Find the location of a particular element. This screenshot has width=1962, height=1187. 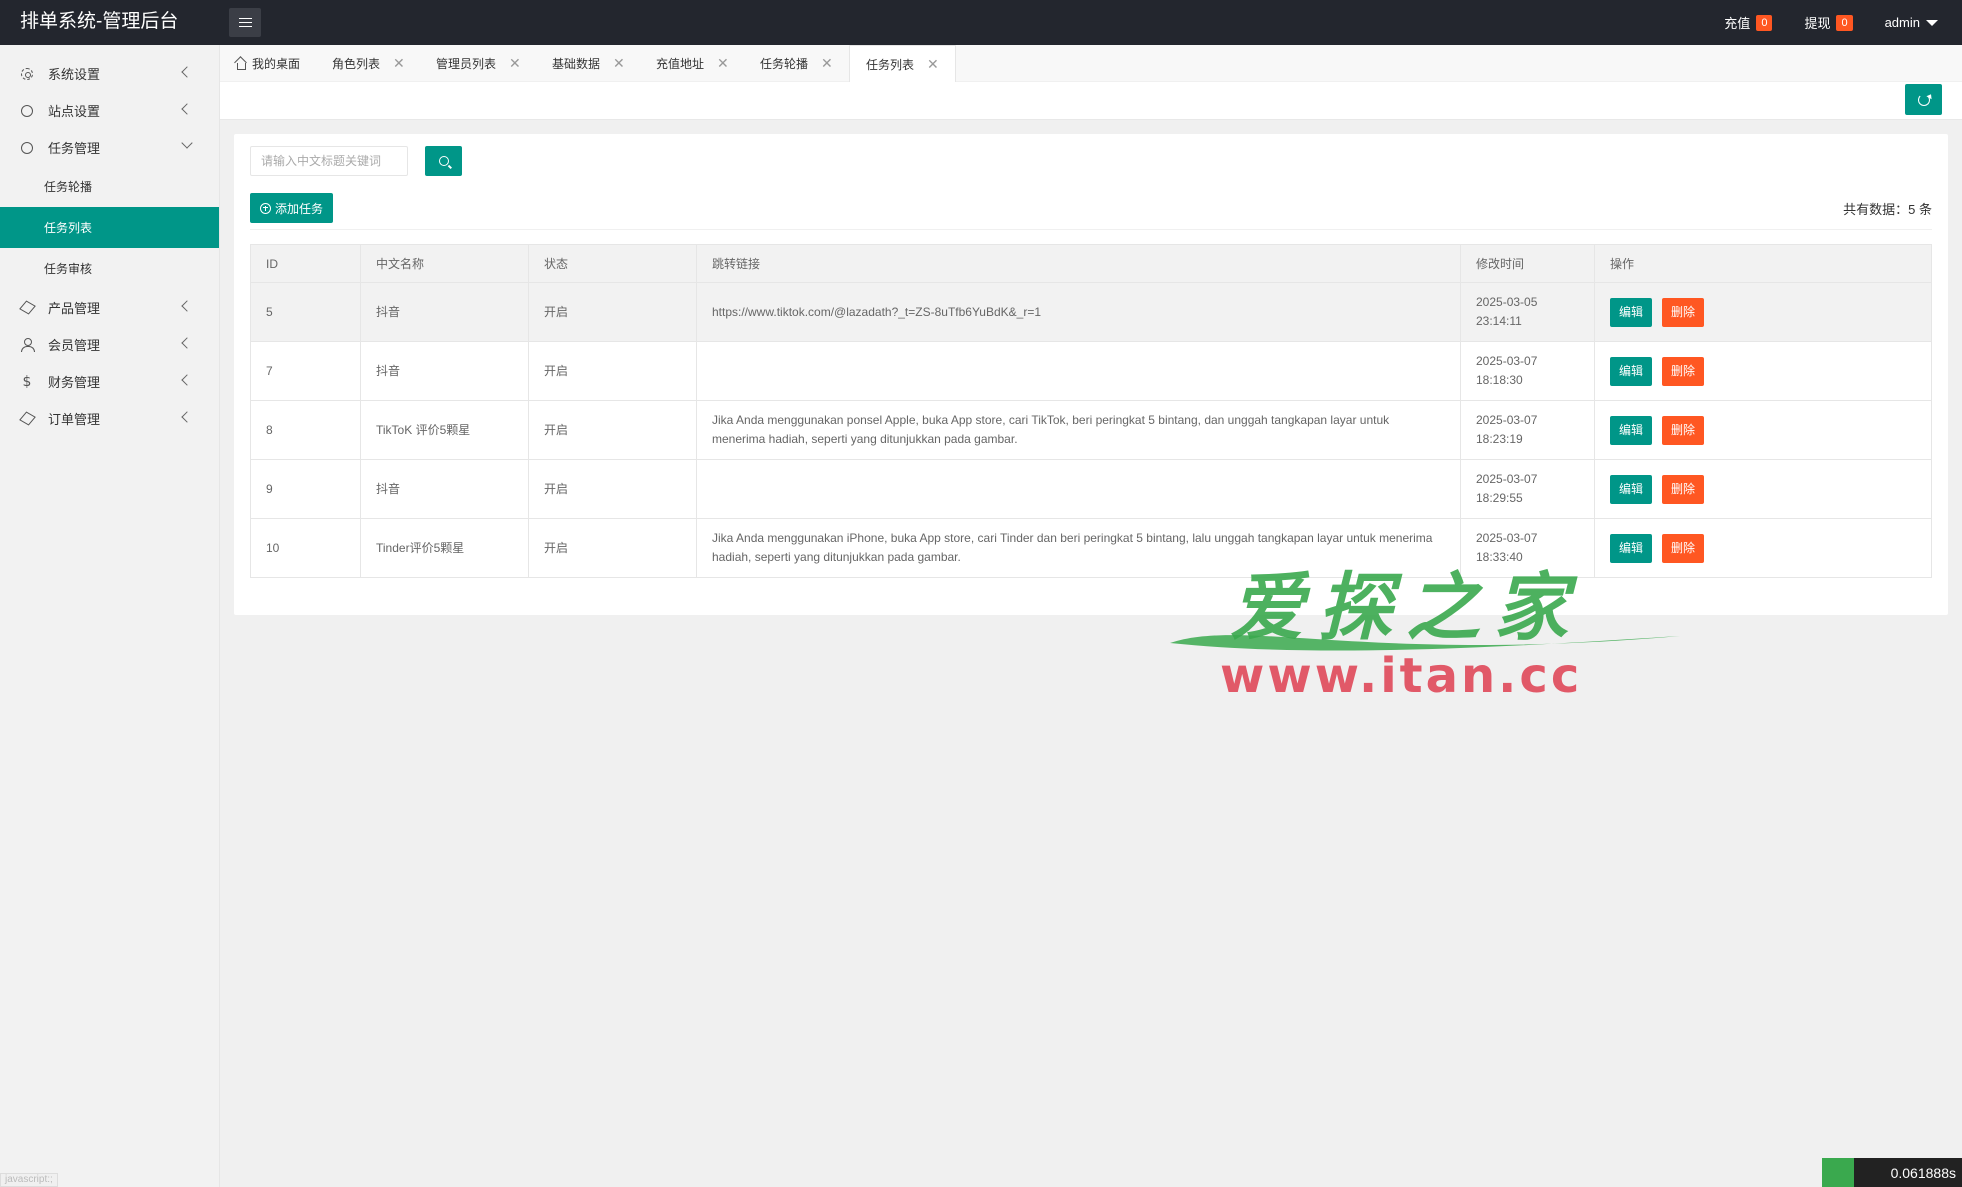

withdraw-link: 提现 0 is located at coordinates (1828, 22).